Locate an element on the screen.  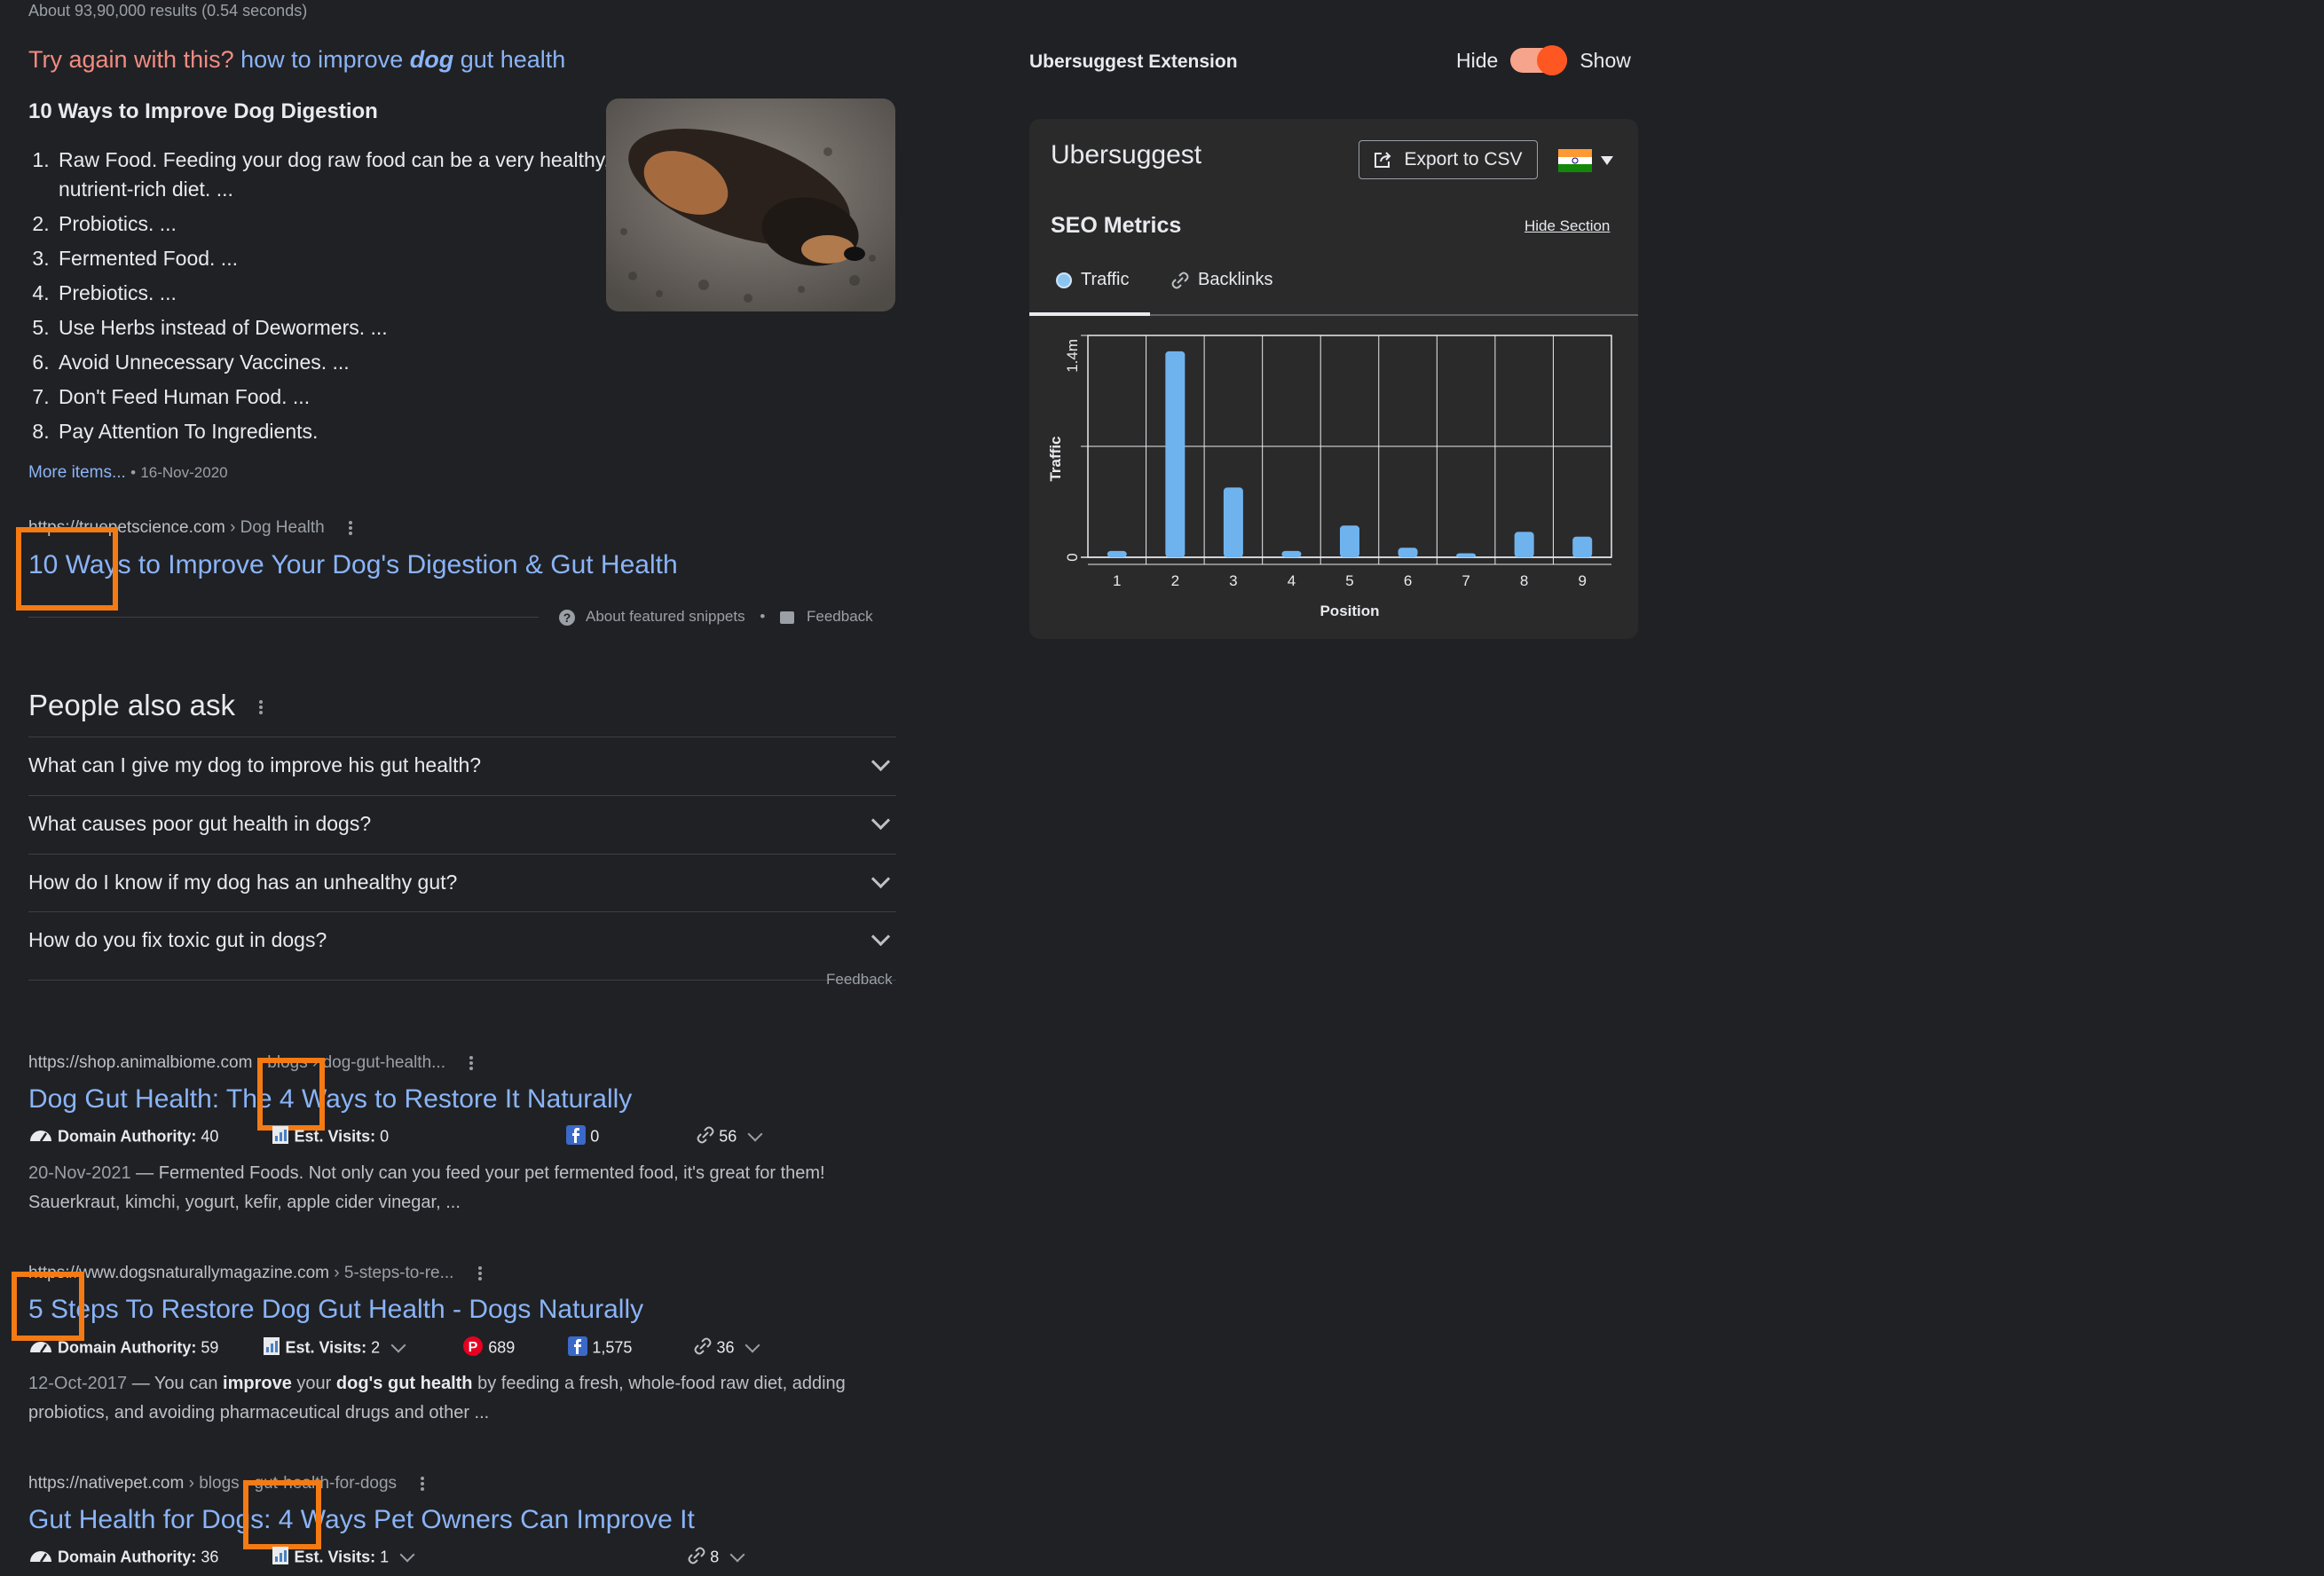
x-axis-ticks: 1 2 3 4 5 6 7 8 9 is located at coordinates (1350, 580).